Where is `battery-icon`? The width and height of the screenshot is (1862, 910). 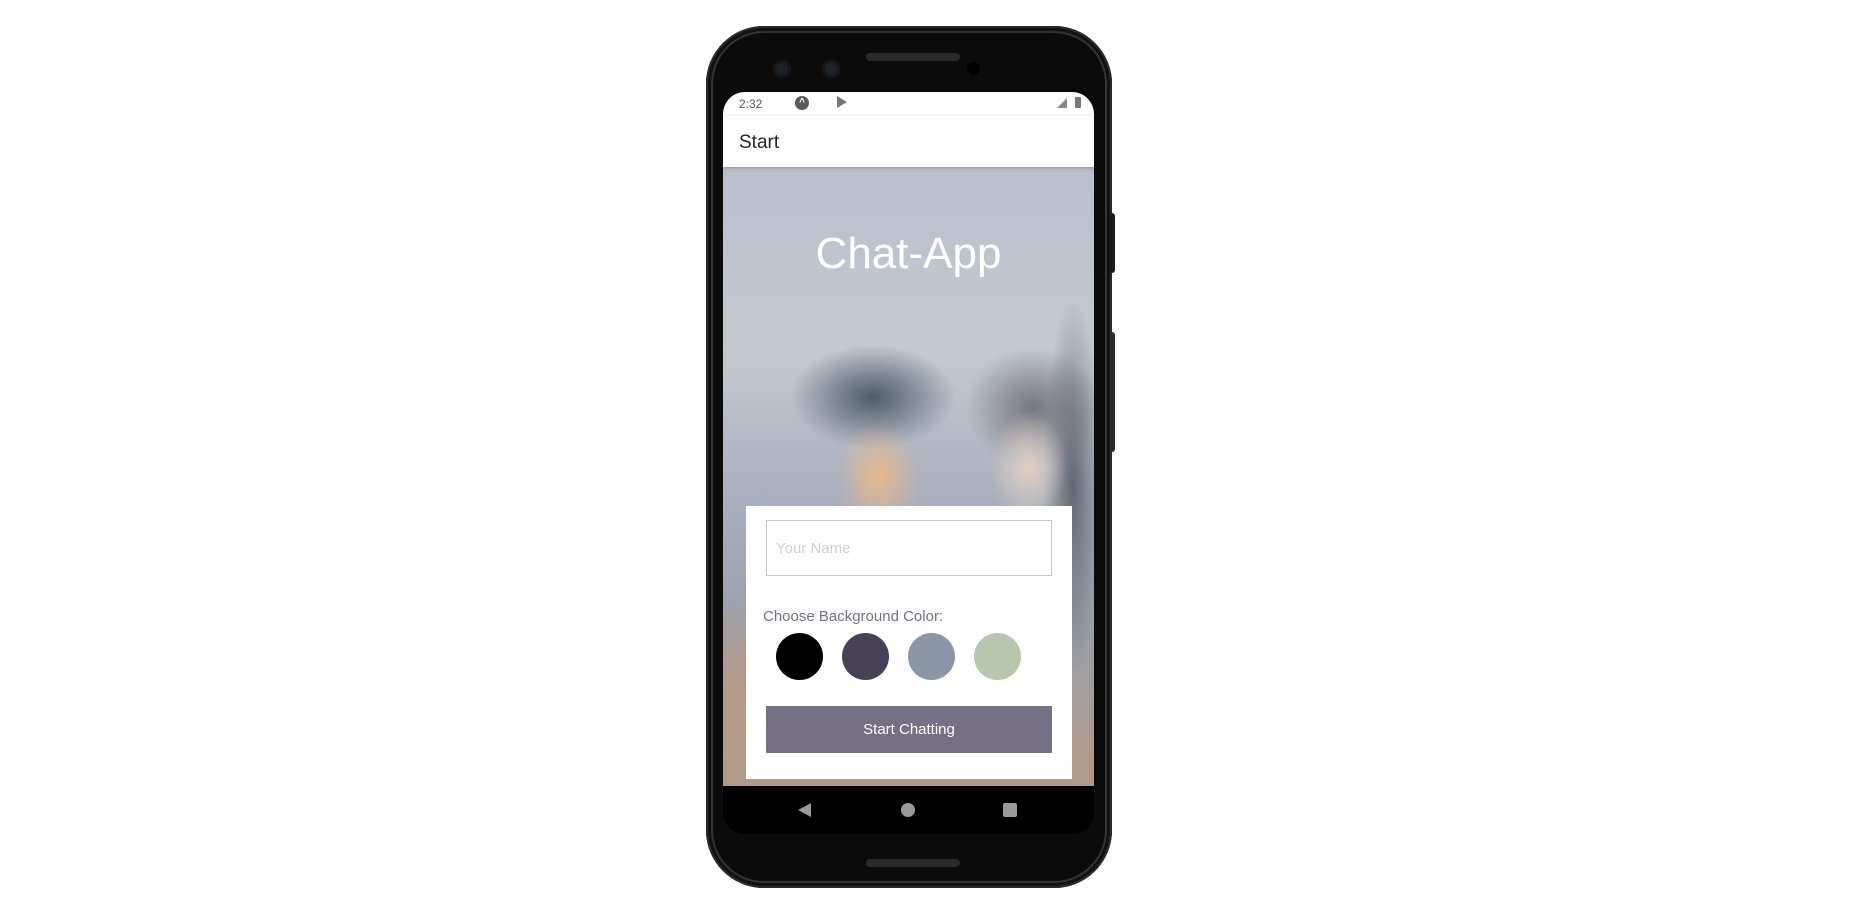
battery-icon is located at coordinates (1078, 102).